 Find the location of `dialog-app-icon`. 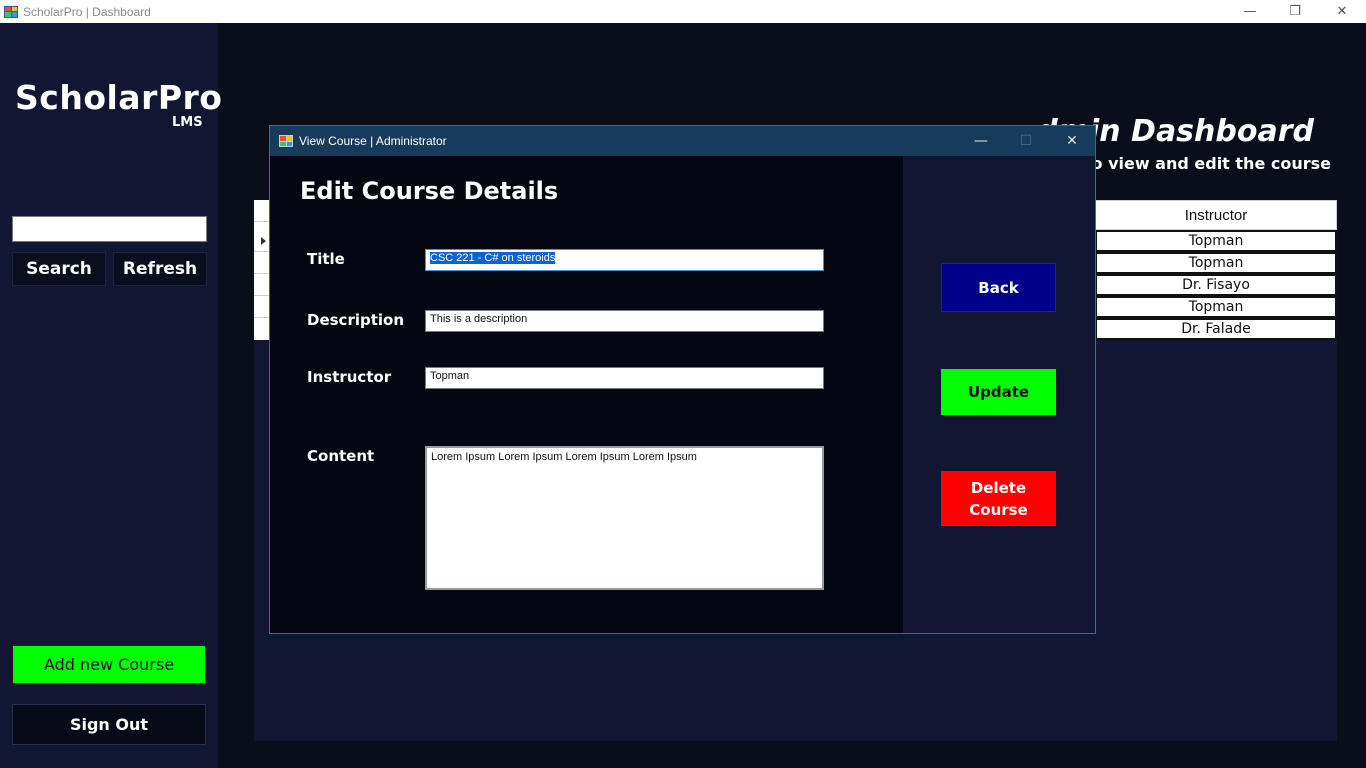

dialog-app-icon is located at coordinates (286, 141).